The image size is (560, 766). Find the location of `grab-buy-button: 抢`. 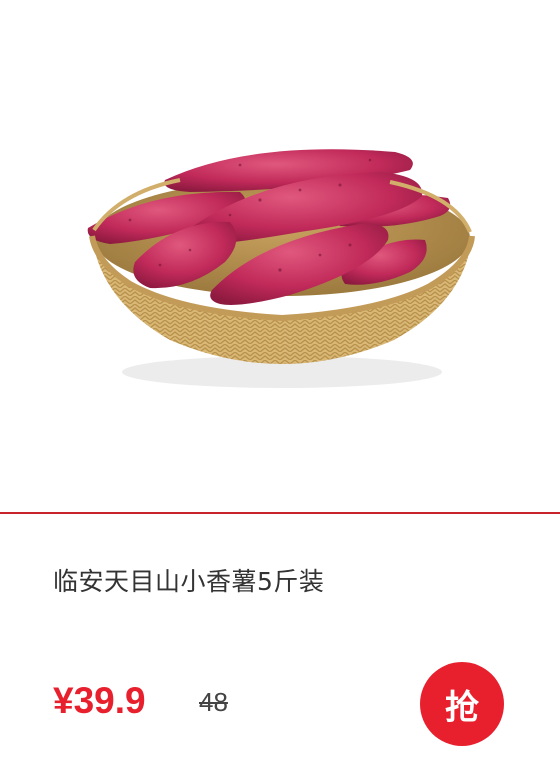

grab-buy-button: 抢 is located at coordinates (462, 704).